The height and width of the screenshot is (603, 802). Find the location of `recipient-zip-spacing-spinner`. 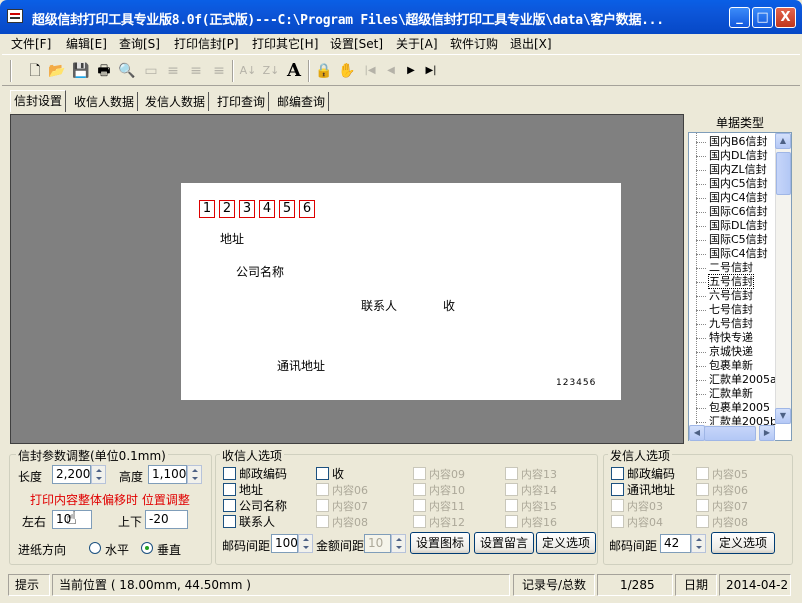

recipient-zip-spacing-spinner is located at coordinates (305, 543).